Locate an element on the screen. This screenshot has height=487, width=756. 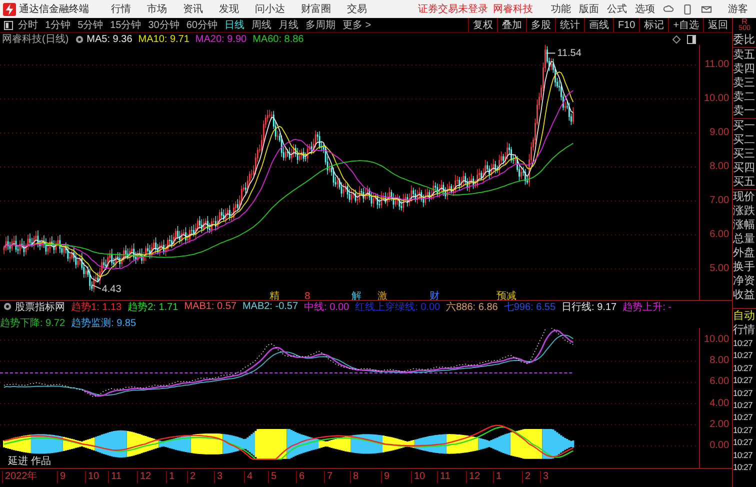
broker-name: 网睿科技 is located at coordinates (513, 9).